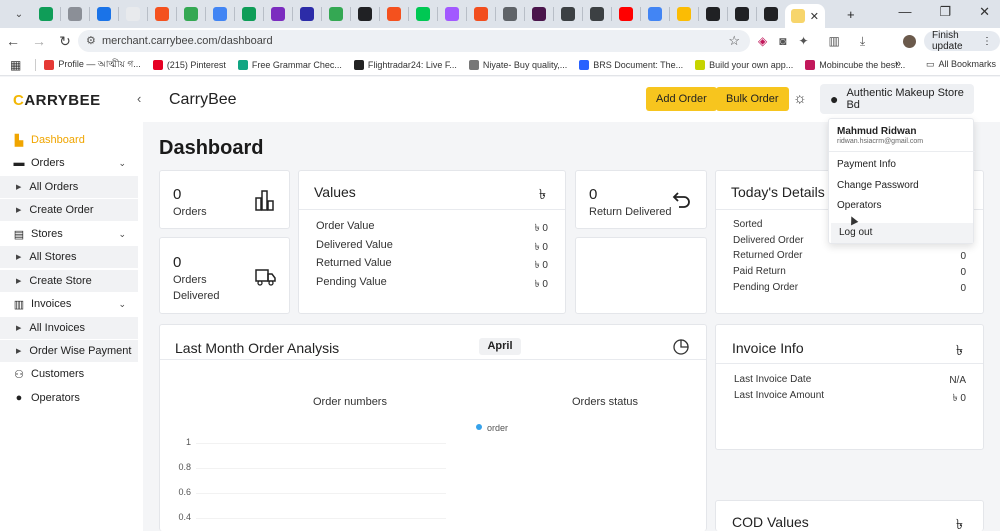  What do you see at coordinates (69, 187) in the screenshot?
I see `sidebar-item-all-orders: ▶ All Orders` at bounding box center [69, 187].